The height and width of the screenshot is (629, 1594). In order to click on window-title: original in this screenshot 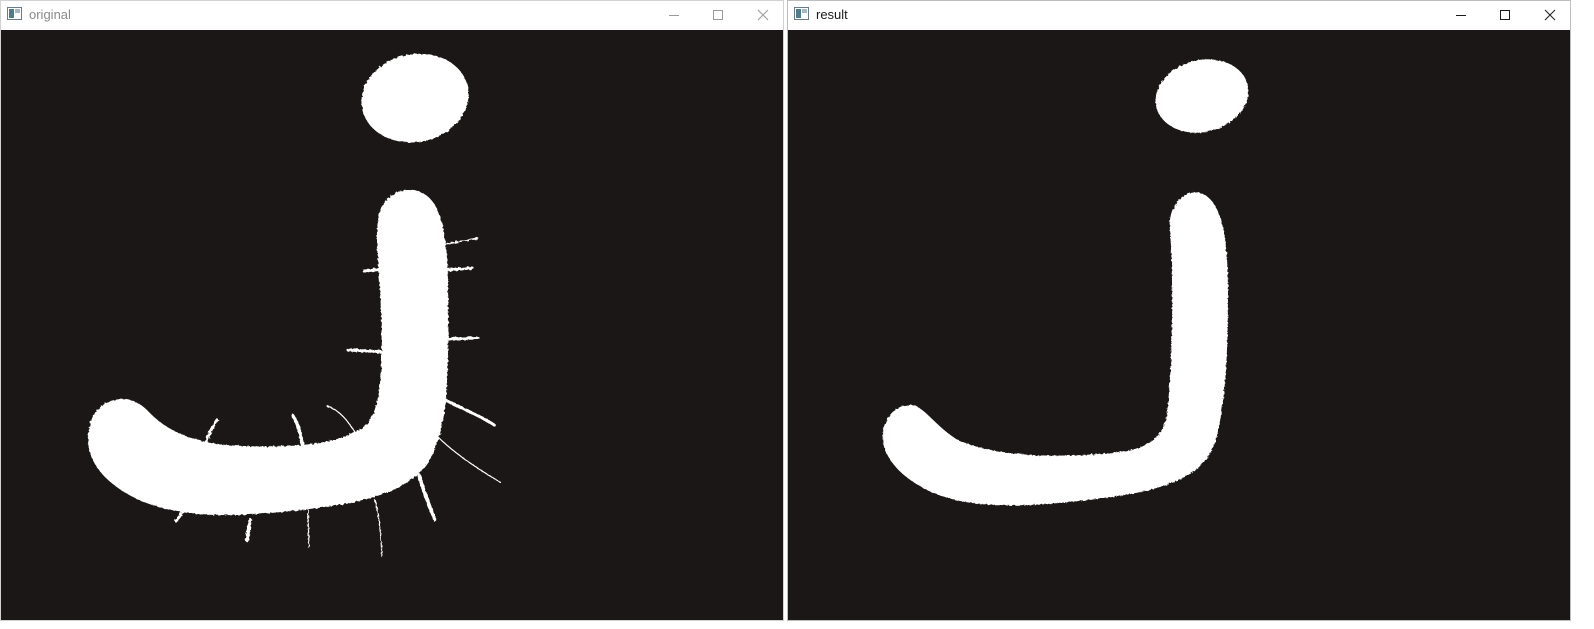, I will do `click(50, 14)`.